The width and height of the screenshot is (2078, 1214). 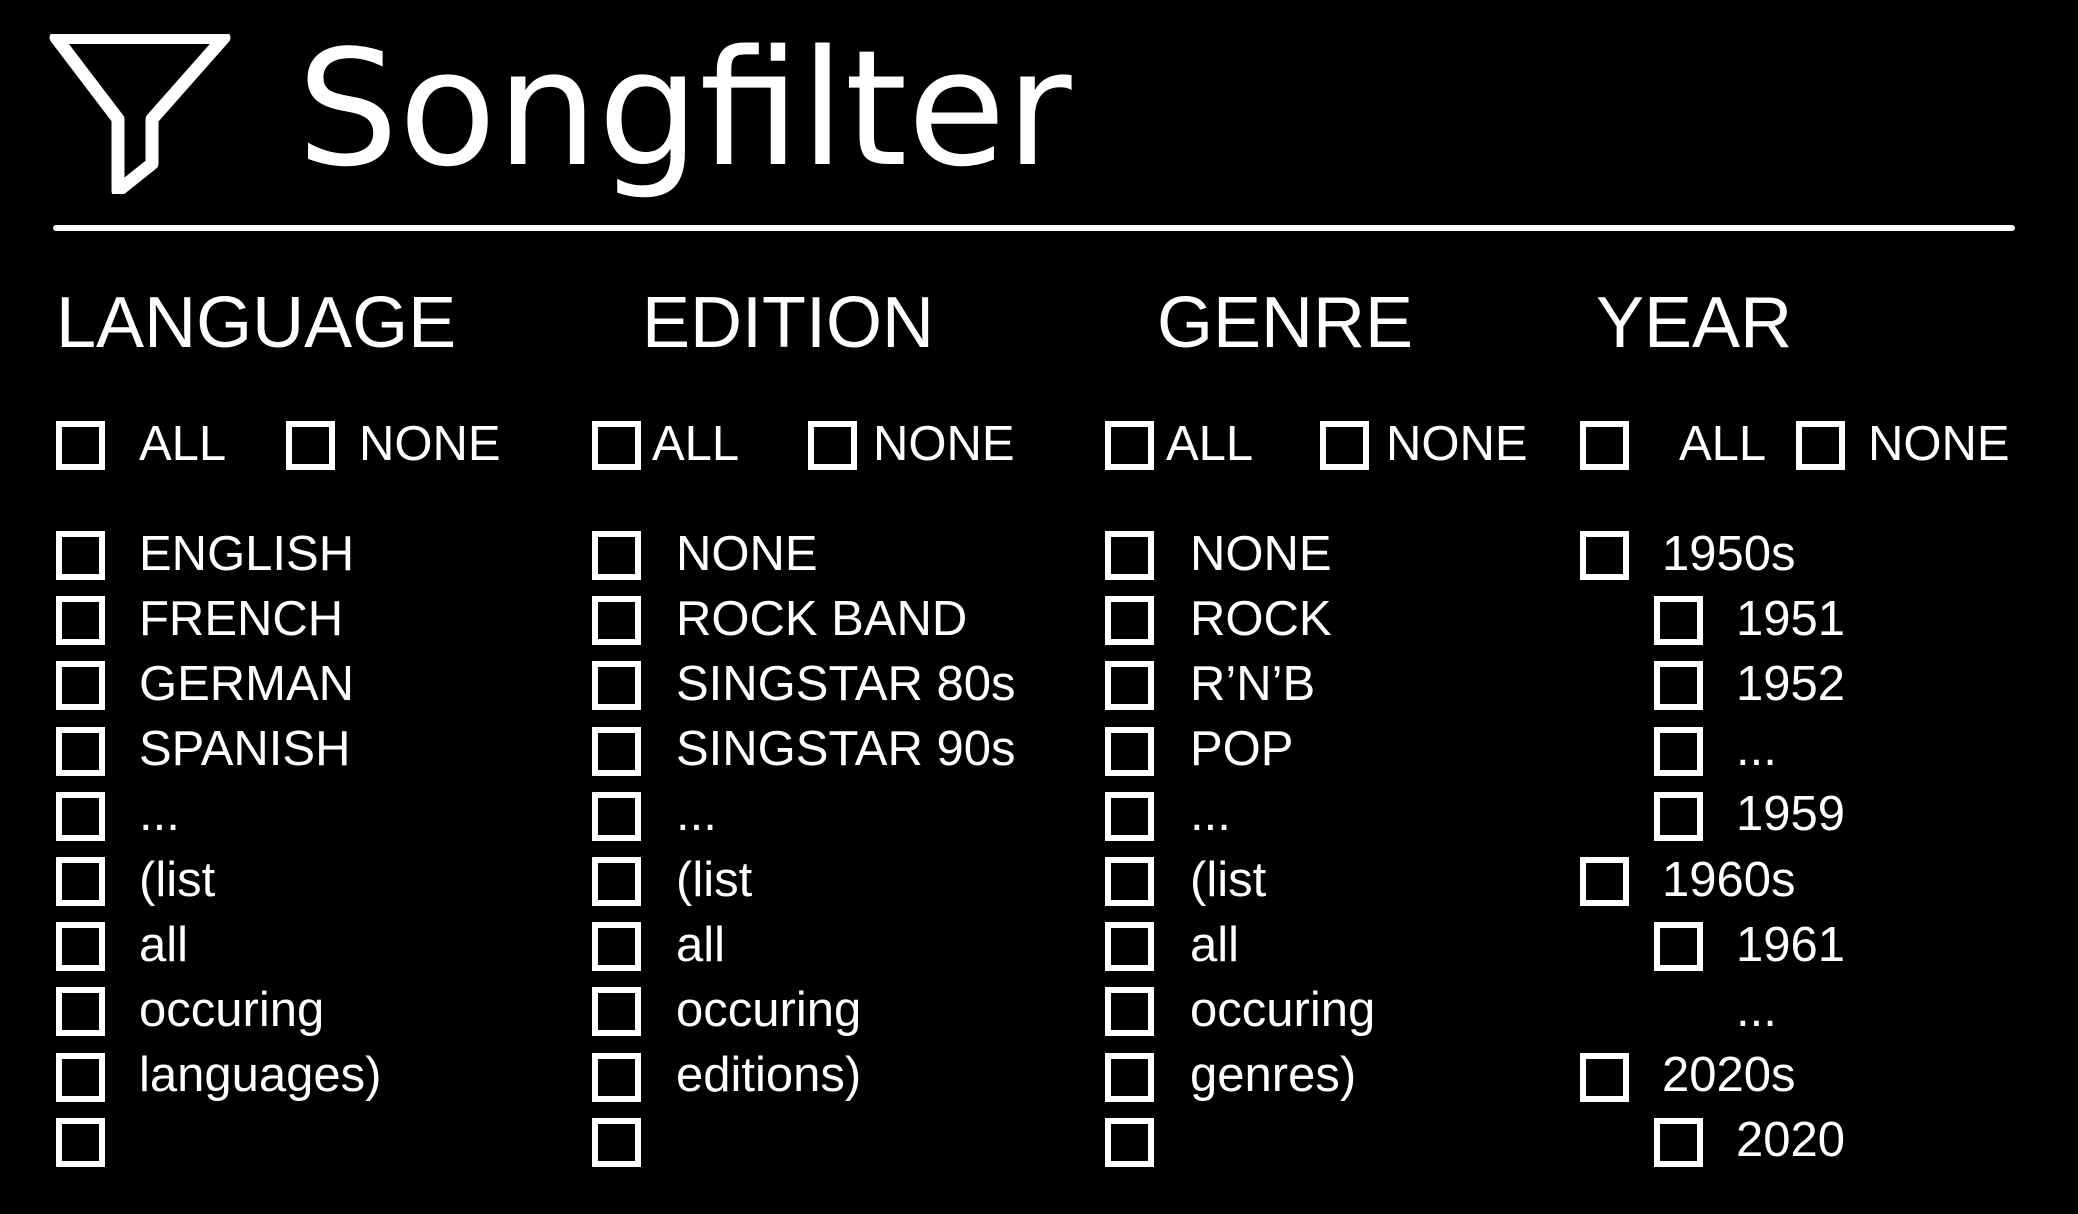 I want to click on edition-select-none-checkbox, so click(x=832, y=445).